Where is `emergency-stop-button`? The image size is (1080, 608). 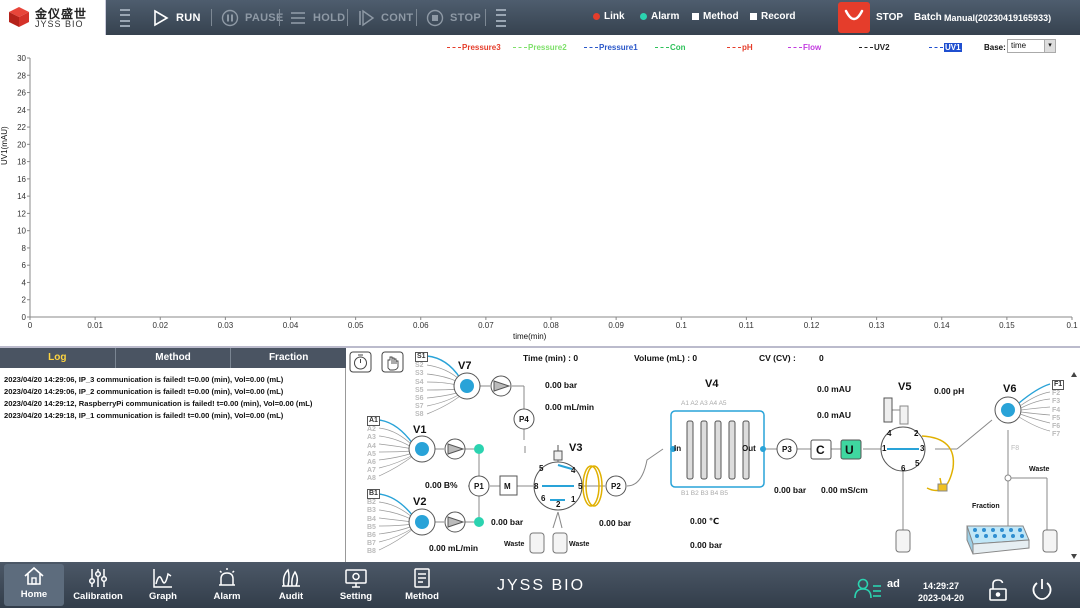
emergency-stop-button is located at coordinates (854, 17).